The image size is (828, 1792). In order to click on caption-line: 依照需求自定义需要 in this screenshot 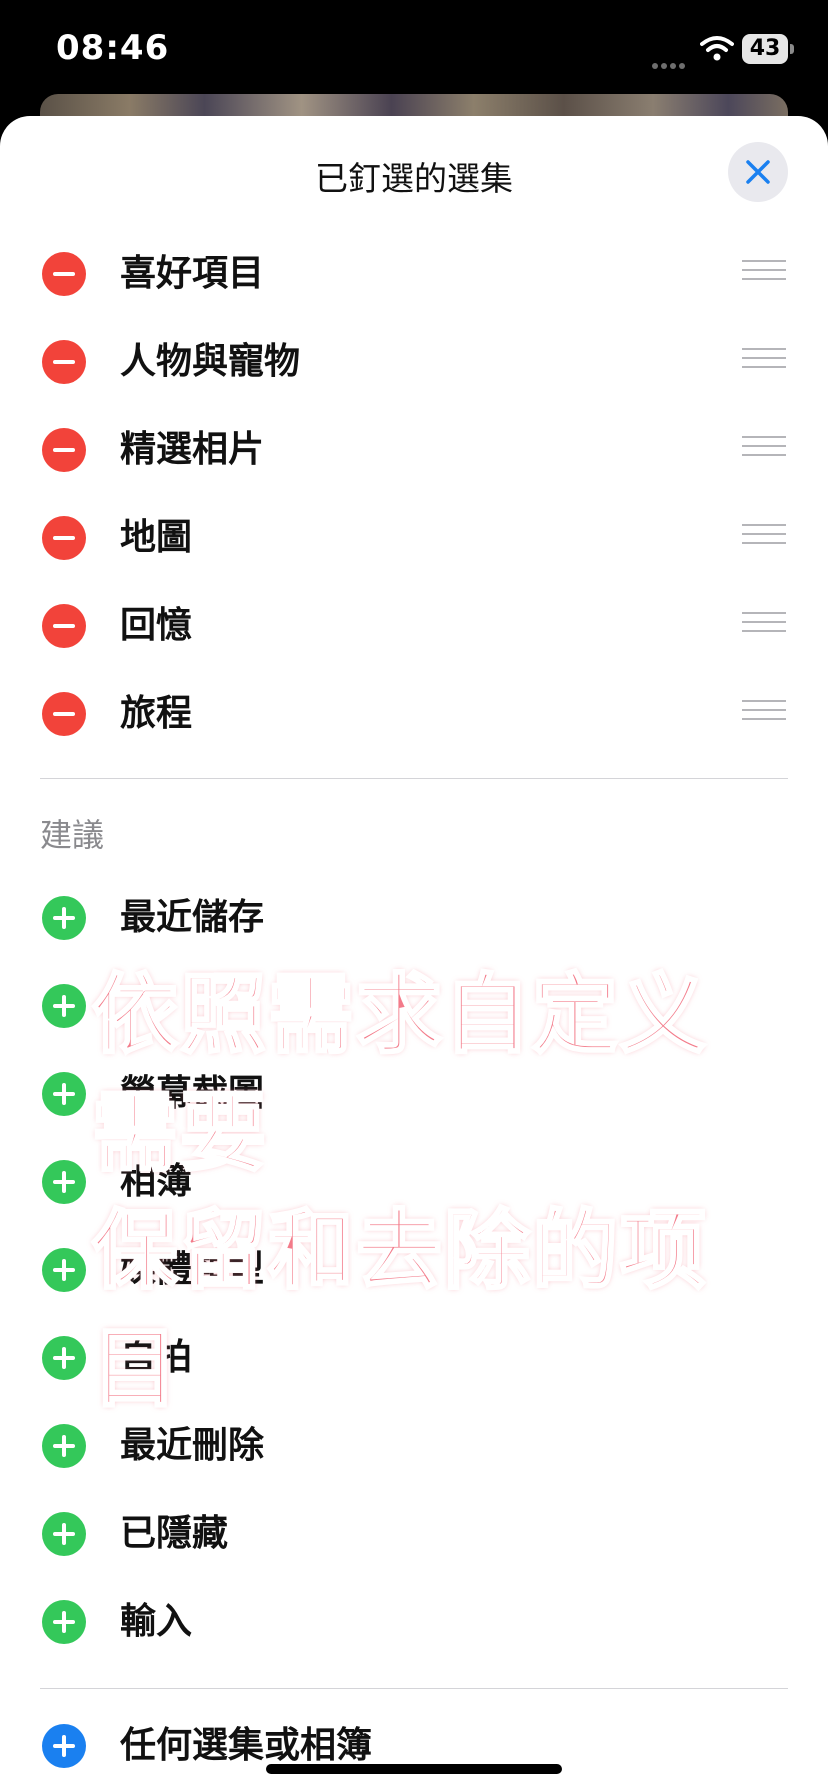, I will do `click(399, 1074)`.